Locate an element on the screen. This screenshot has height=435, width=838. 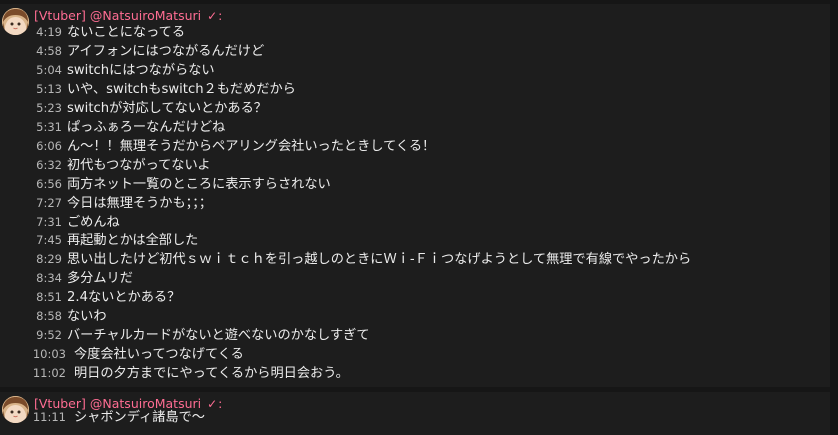
chat-message: 9:52 バーチャルカードがないと遊べないのかなしすぎて is located at coordinates (414, 335).